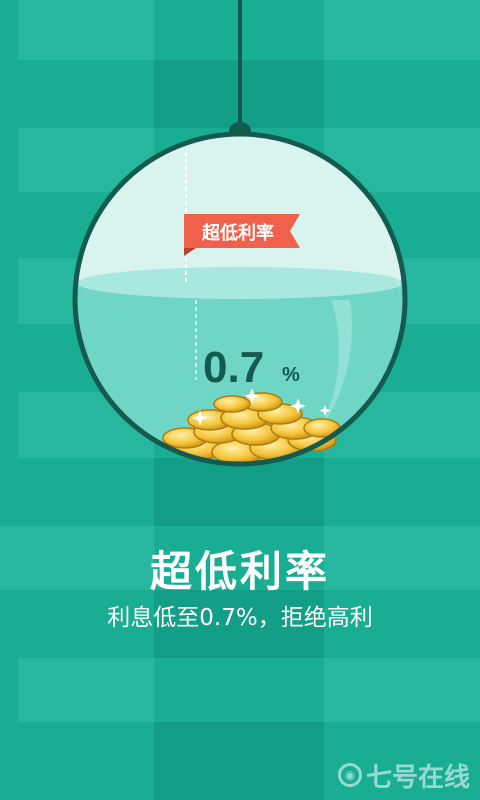 The height and width of the screenshot is (800, 480). Describe the element at coordinates (239, 571) in the screenshot. I see `headline-title: 超低利率` at that location.